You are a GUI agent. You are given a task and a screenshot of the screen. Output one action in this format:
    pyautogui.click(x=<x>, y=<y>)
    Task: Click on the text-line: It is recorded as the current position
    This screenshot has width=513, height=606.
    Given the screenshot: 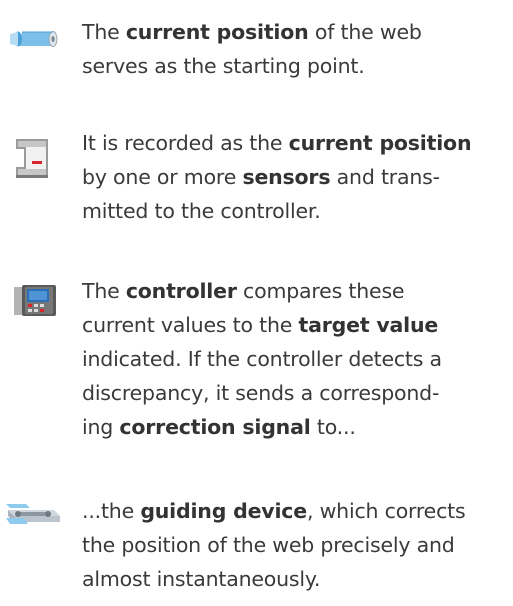 What is the action you would take?
    pyautogui.click(x=295, y=143)
    